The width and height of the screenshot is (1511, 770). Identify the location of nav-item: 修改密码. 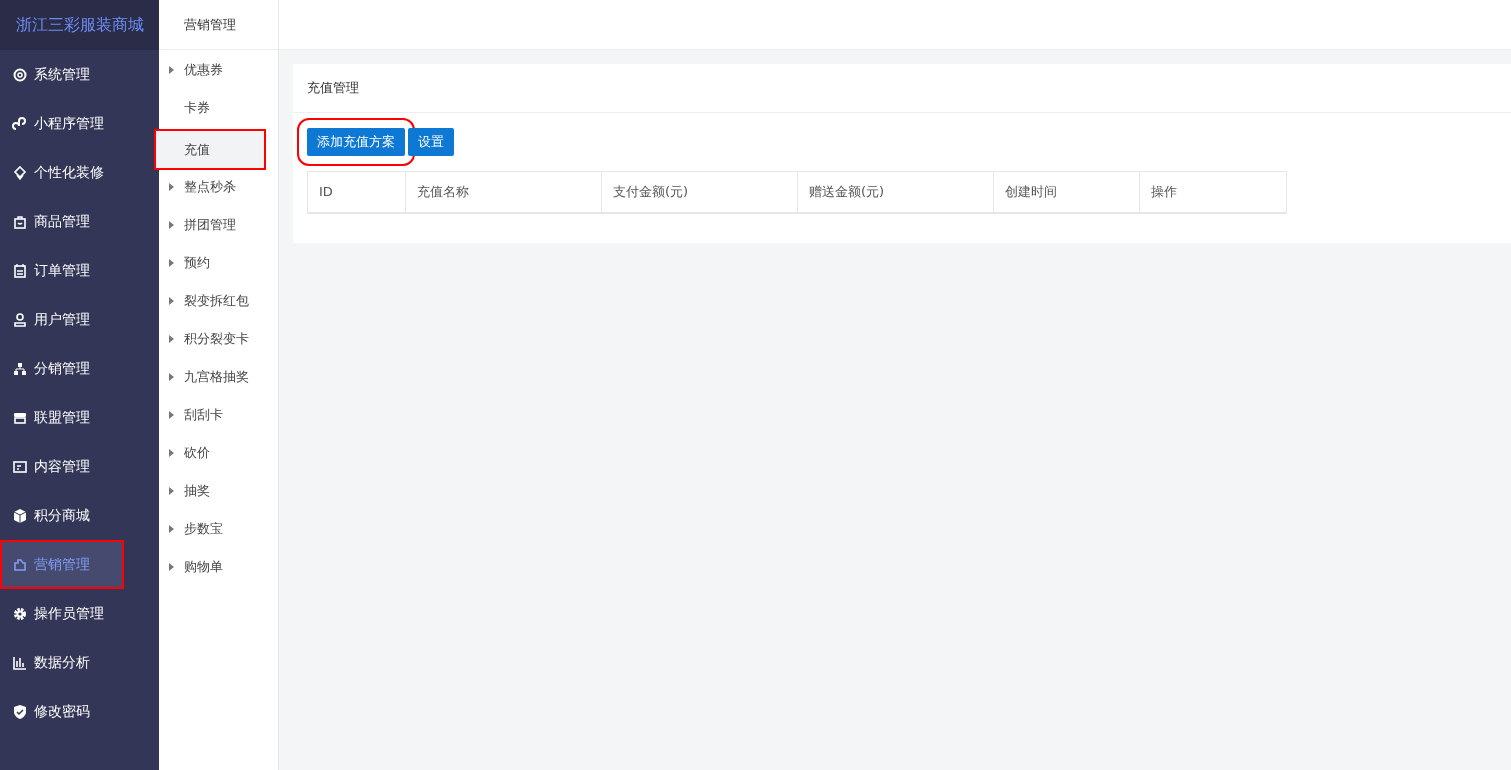
(79, 711).